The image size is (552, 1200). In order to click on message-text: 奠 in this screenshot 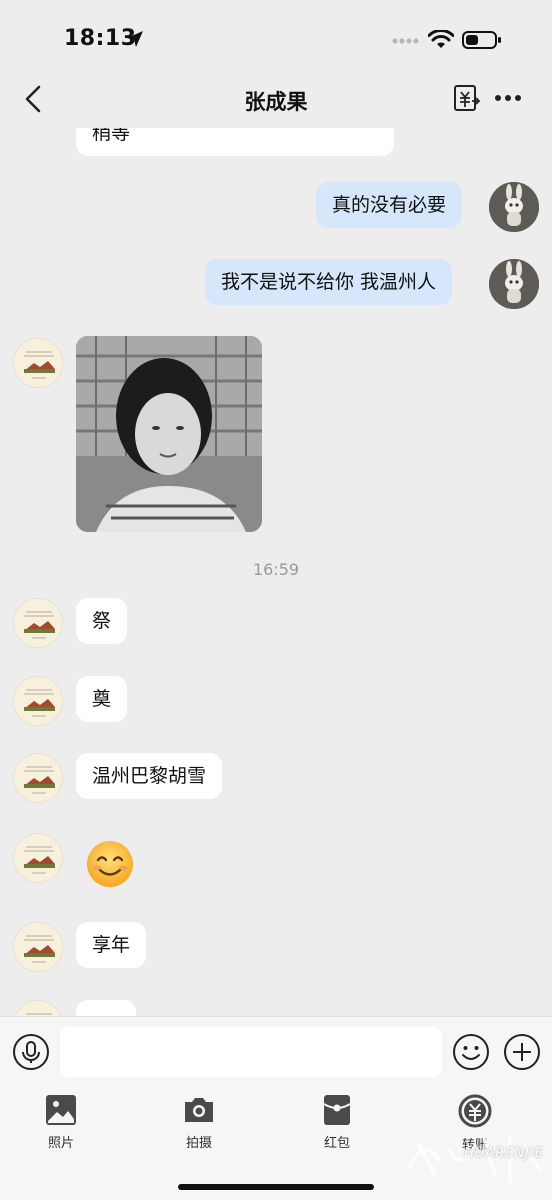, I will do `click(102, 699)`.